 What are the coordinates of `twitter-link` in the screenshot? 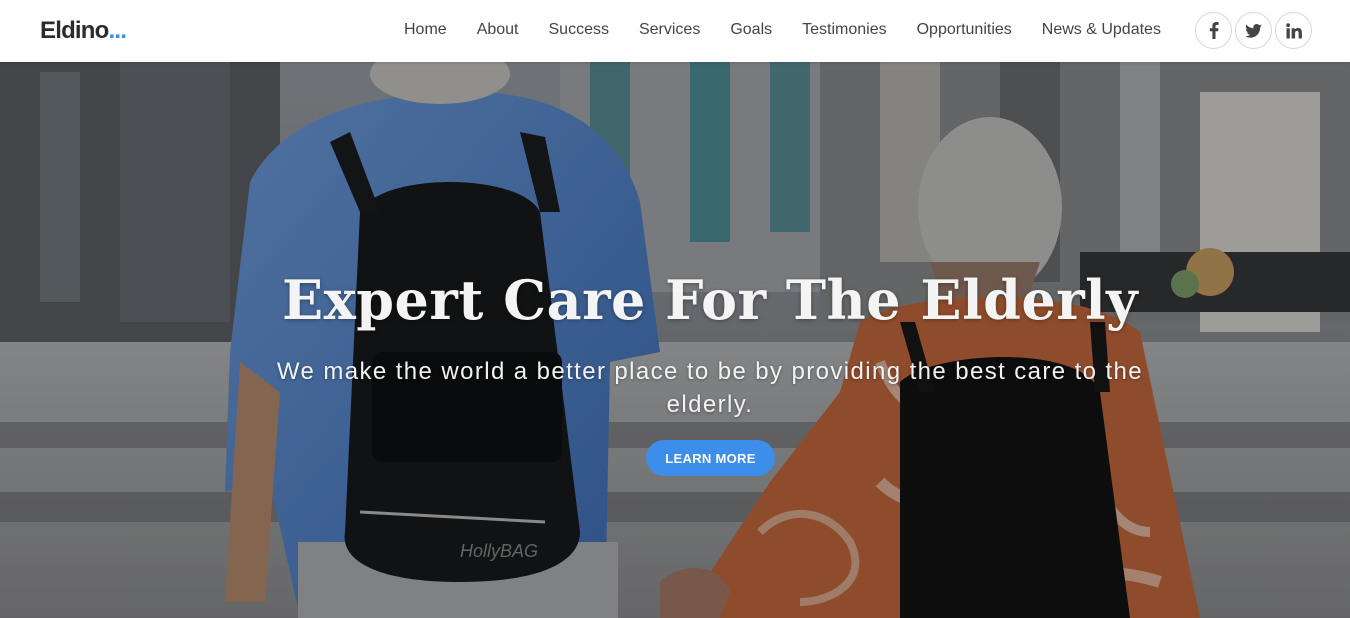 It's located at (1253, 30).